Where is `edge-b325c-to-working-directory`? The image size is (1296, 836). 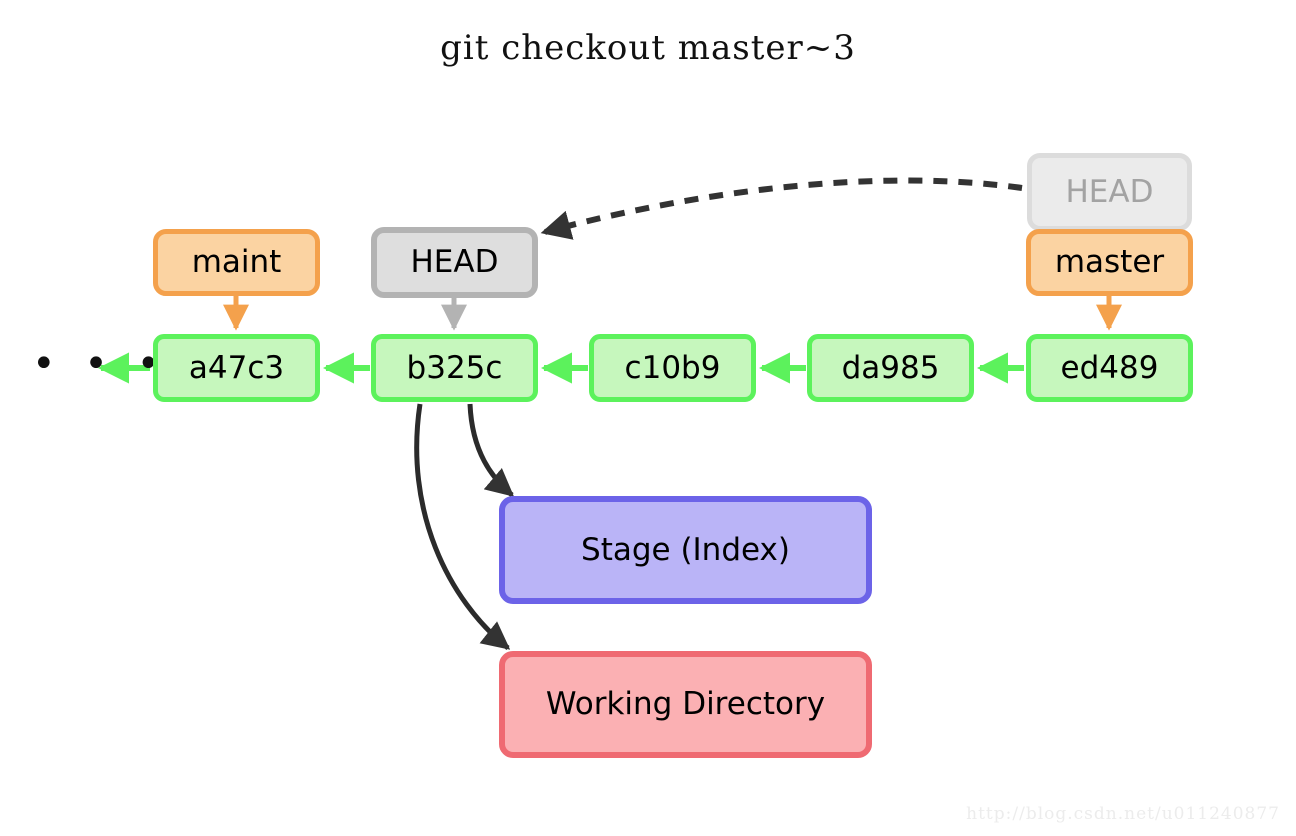 edge-b325c-to-working-directory is located at coordinates (462, 526).